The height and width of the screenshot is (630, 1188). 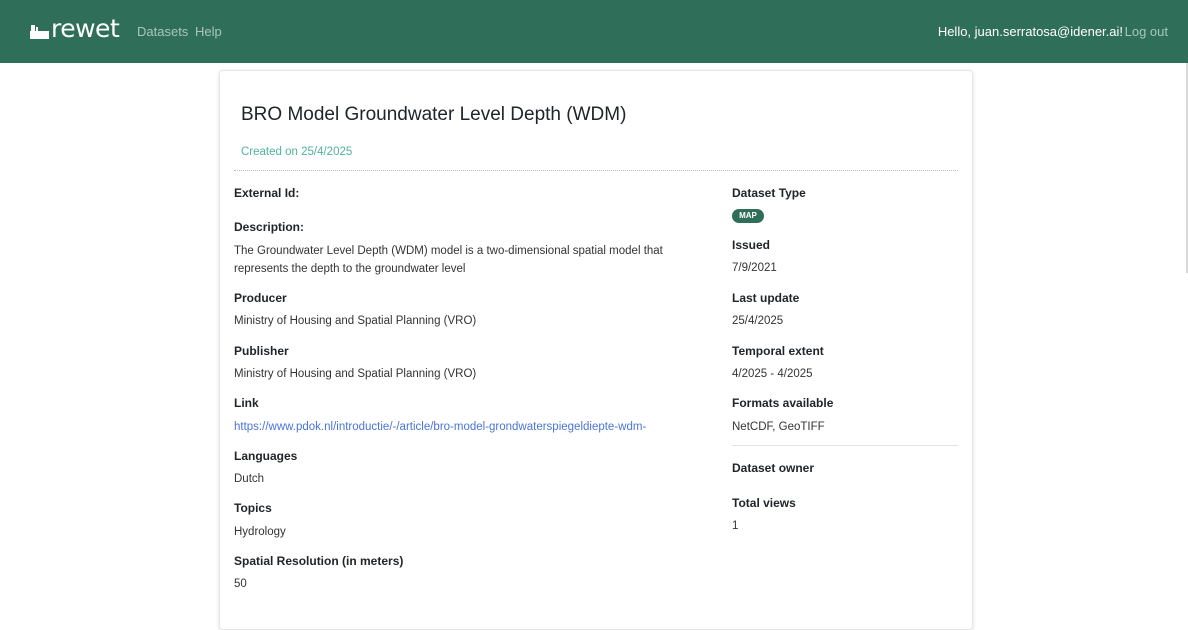 What do you see at coordinates (269, 227) in the screenshot?
I see `description-label: Description:` at bounding box center [269, 227].